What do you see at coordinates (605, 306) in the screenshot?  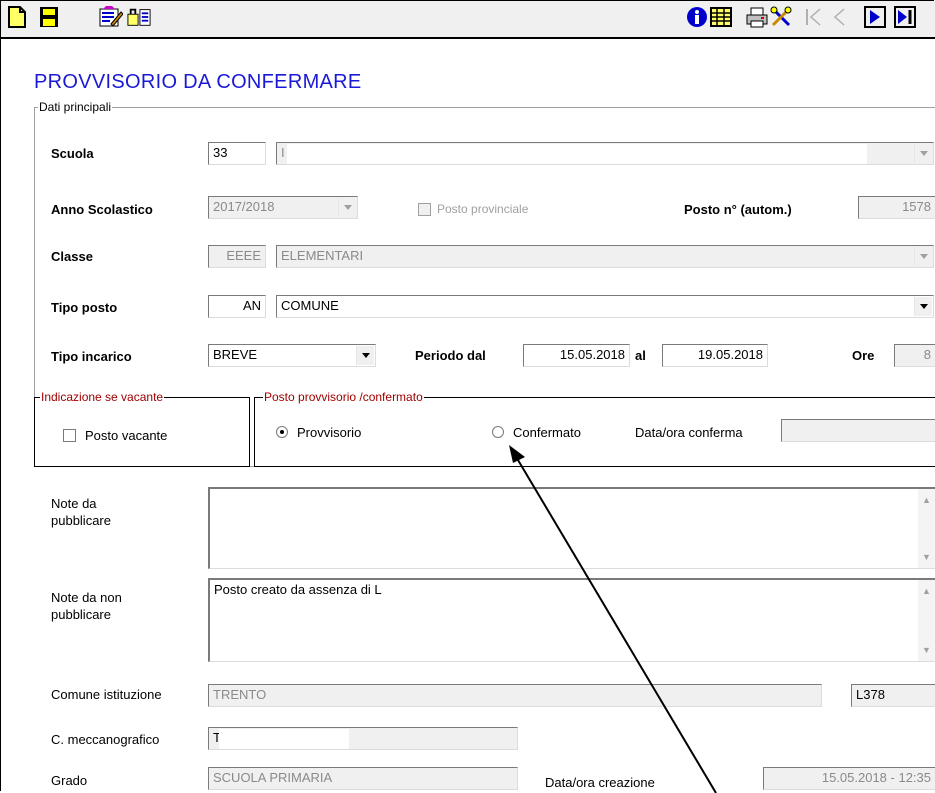 I see `tipo-posto-name-select: COMUNE` at bounding box center [605, 306].